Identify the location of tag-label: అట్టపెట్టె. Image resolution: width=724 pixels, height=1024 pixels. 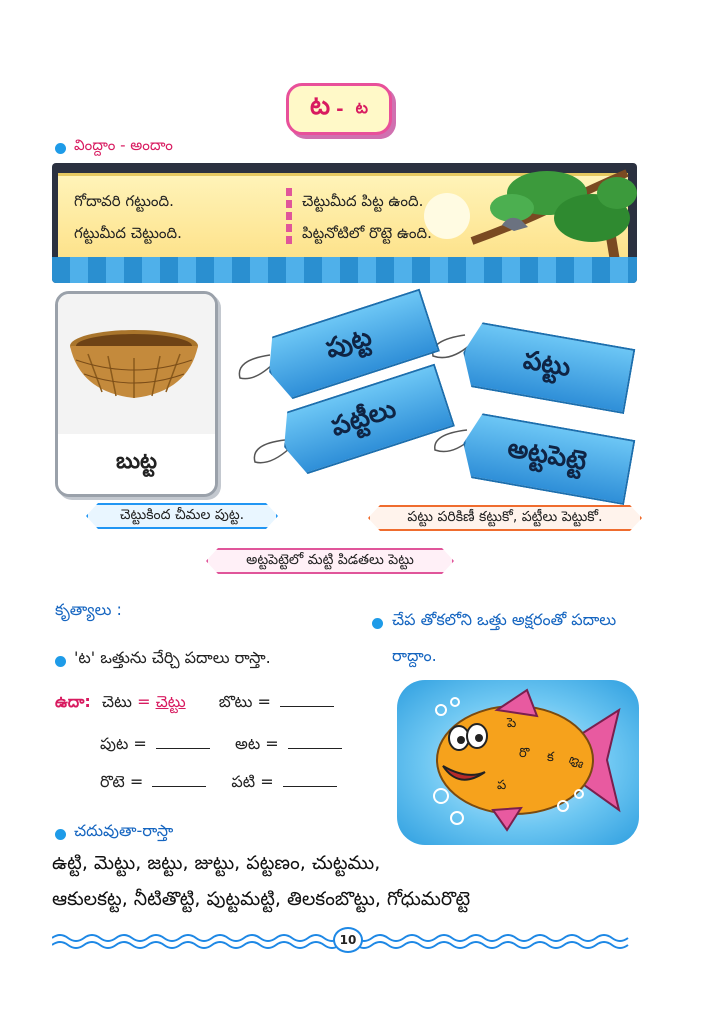
(547, 455).